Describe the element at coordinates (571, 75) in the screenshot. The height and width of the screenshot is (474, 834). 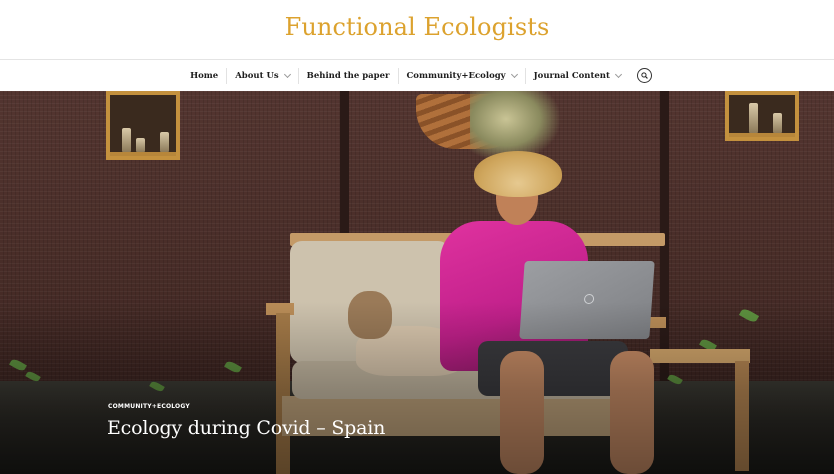
I see `nav-item-label: Journal Content` at that location.